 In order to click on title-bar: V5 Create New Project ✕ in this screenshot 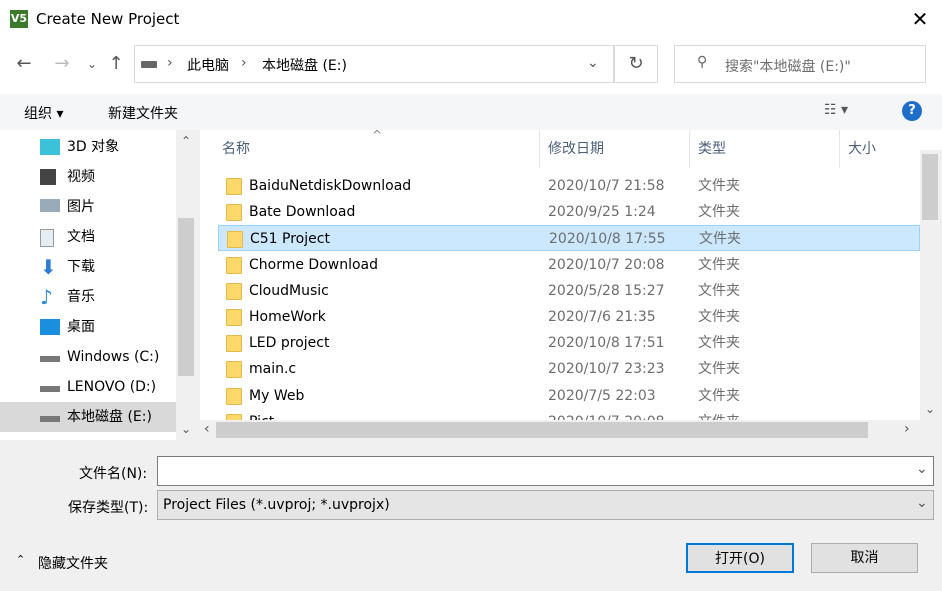, I will do `click(471, 19)`.